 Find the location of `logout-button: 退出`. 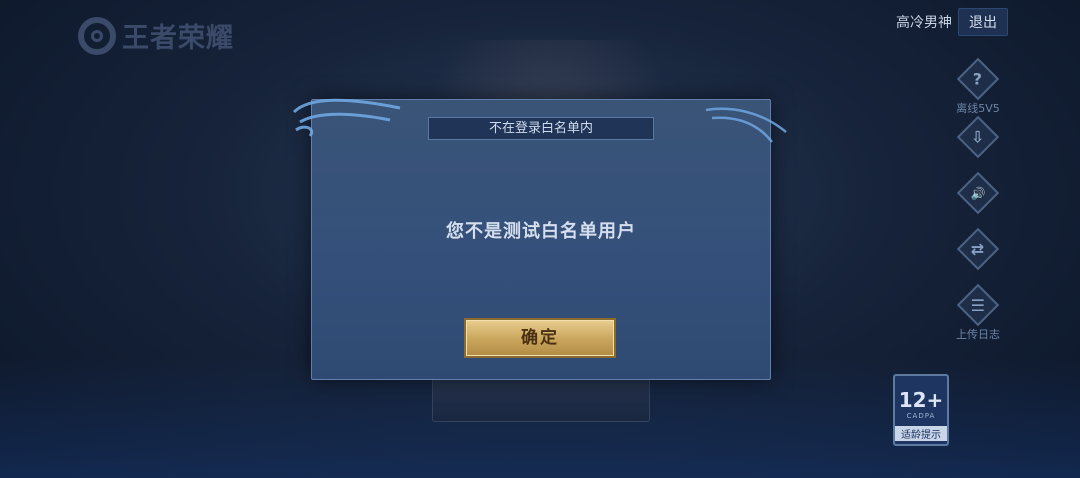

logout-button: 退出 is located at coordinates (983, 22).